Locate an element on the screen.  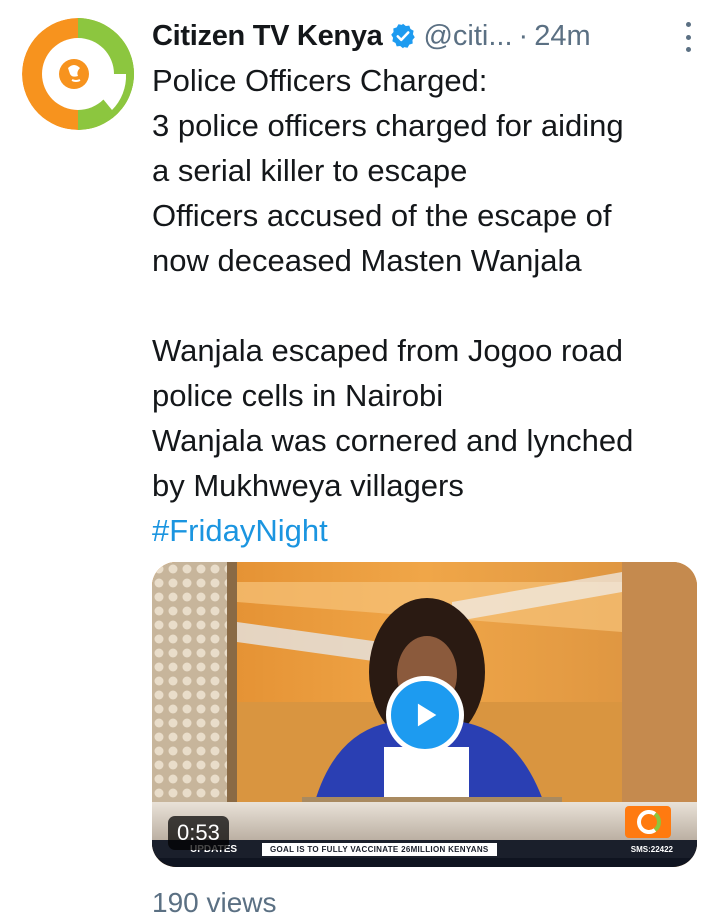
video-duration: 0:53 is located at coordinates (198, 833).